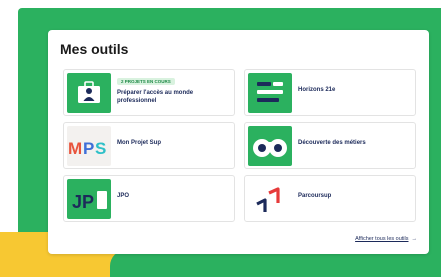 The image size is (441, 277). Describe the element at coordinates (75, 148) in the screenshot. I see `svg-text: M` at that location.